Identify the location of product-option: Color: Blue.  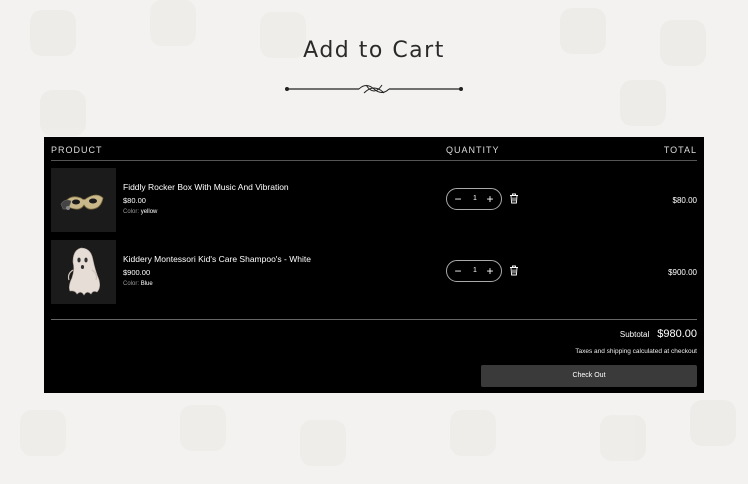
(138, 284).